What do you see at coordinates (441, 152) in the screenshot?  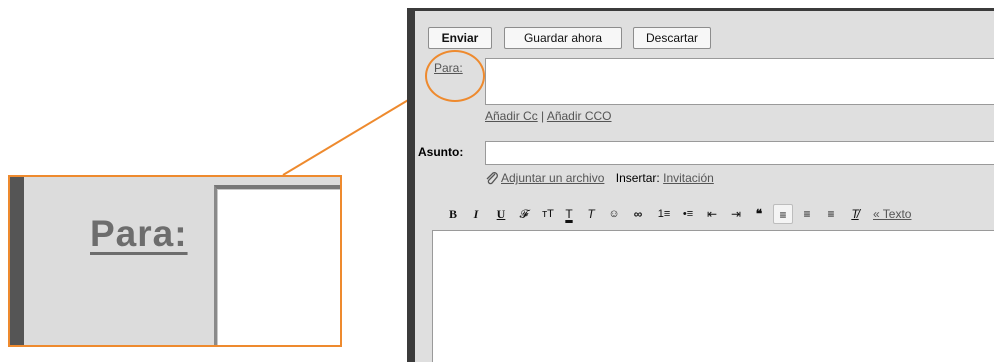 I see `subject-label: Asunto:` at bounding box center [441, 152].